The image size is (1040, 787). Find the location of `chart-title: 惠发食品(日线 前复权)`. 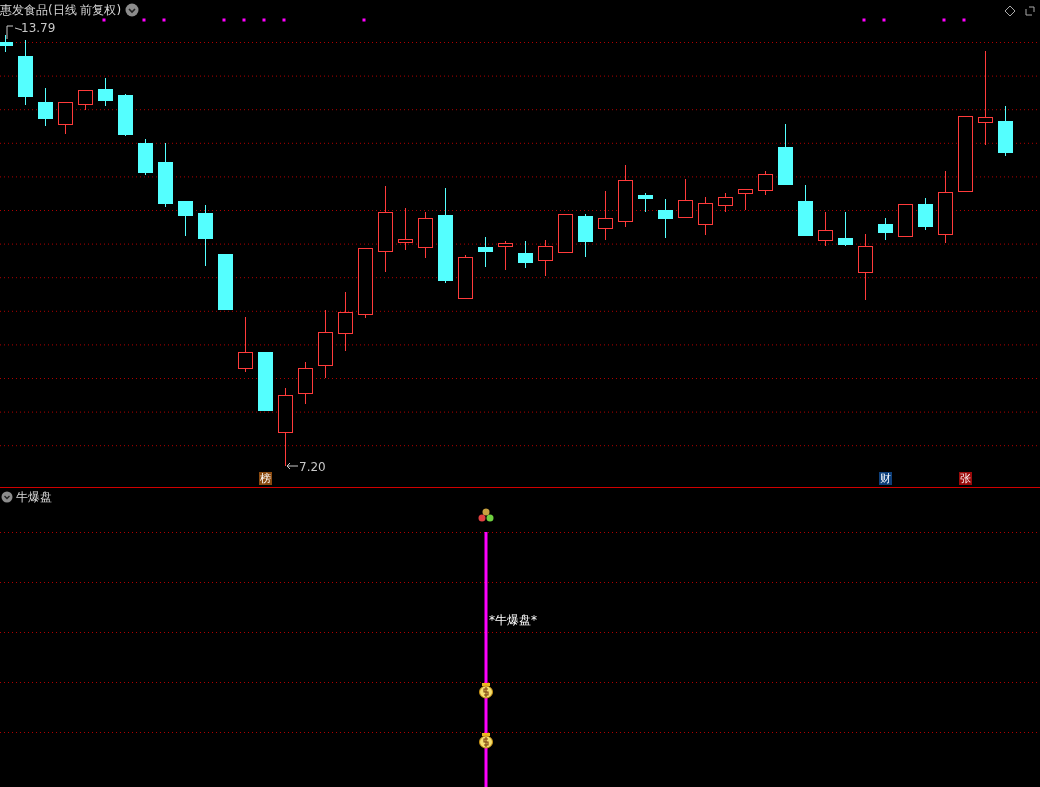

chart-title: 惠发食品(日线 前复权) is located at coordinates (61, 10).